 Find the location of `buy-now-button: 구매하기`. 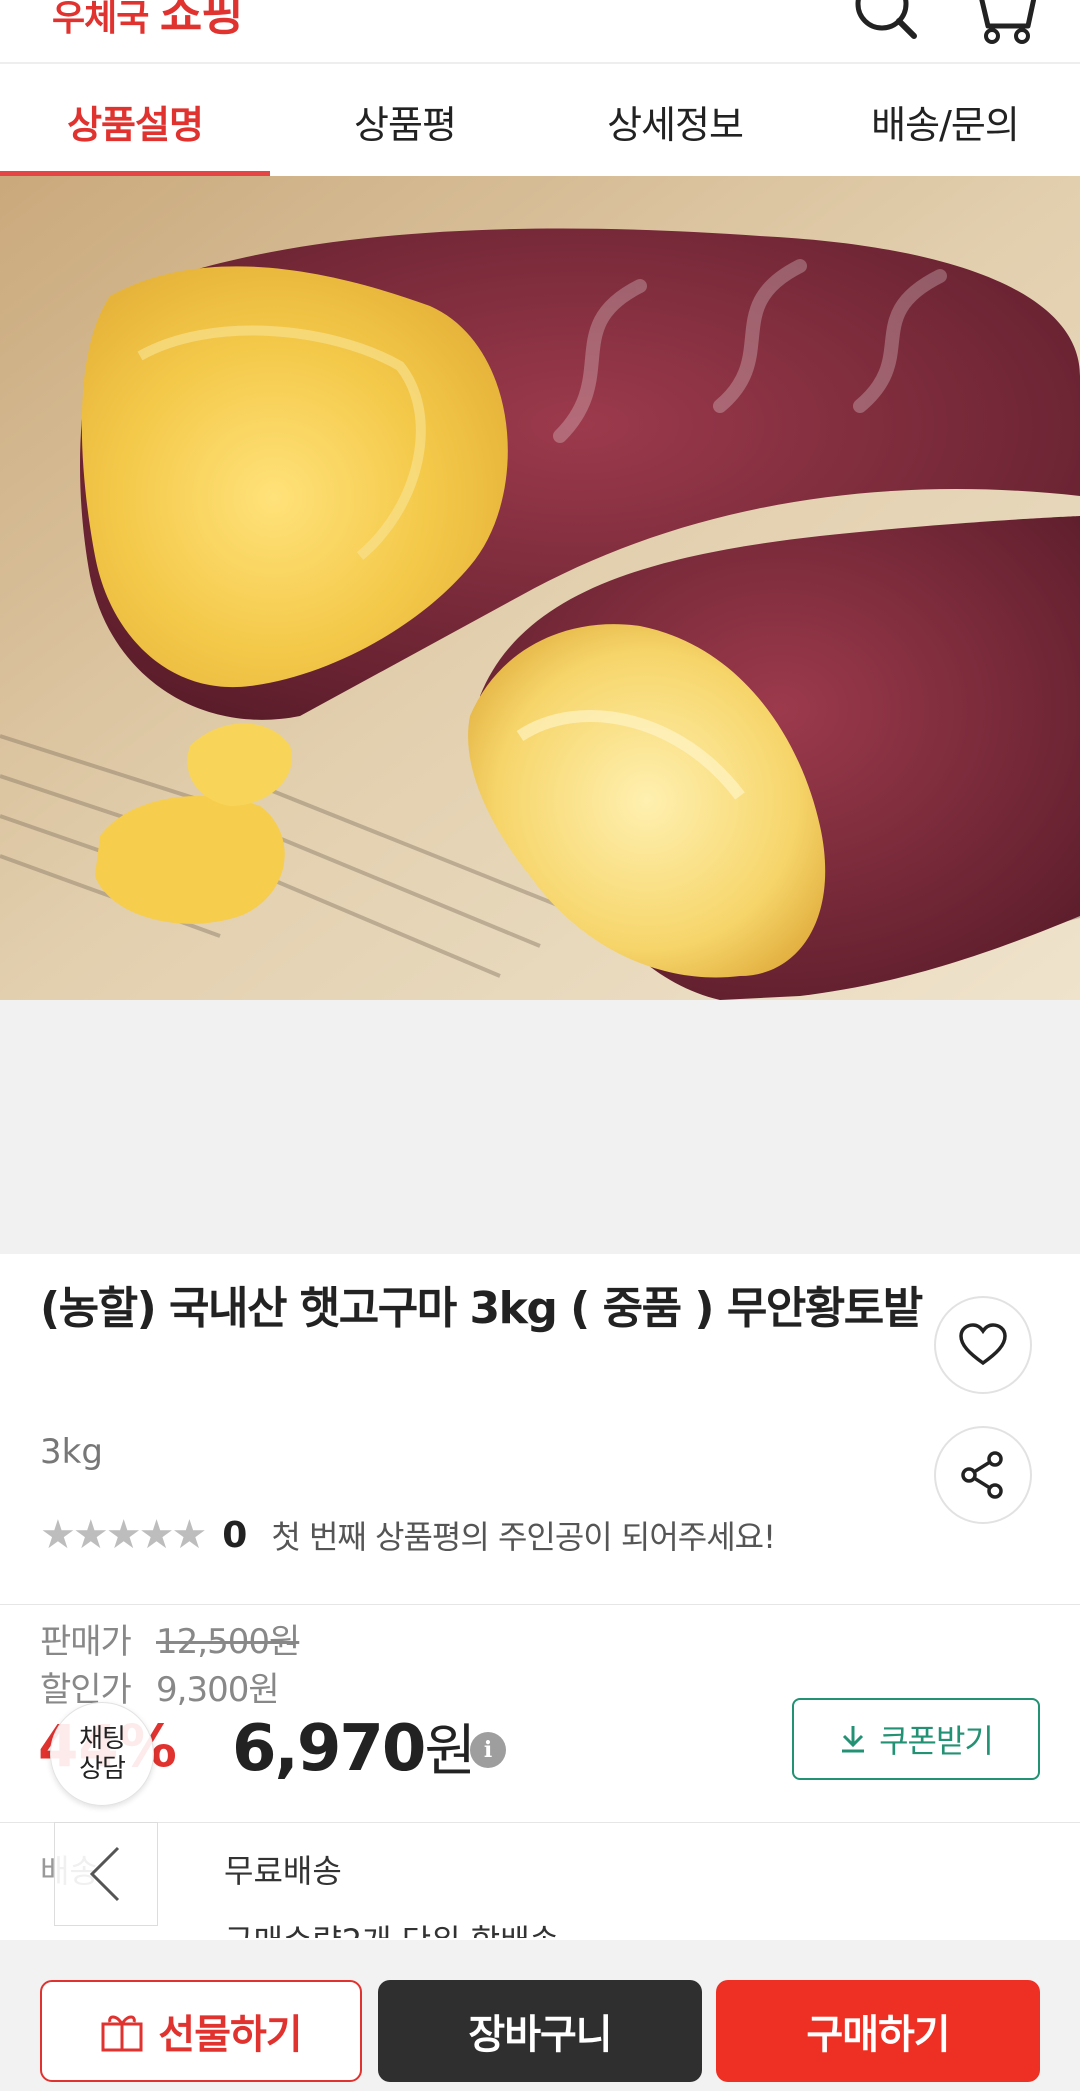

buy-now-button: 구매하기 is located at coordinates (878, 2031).